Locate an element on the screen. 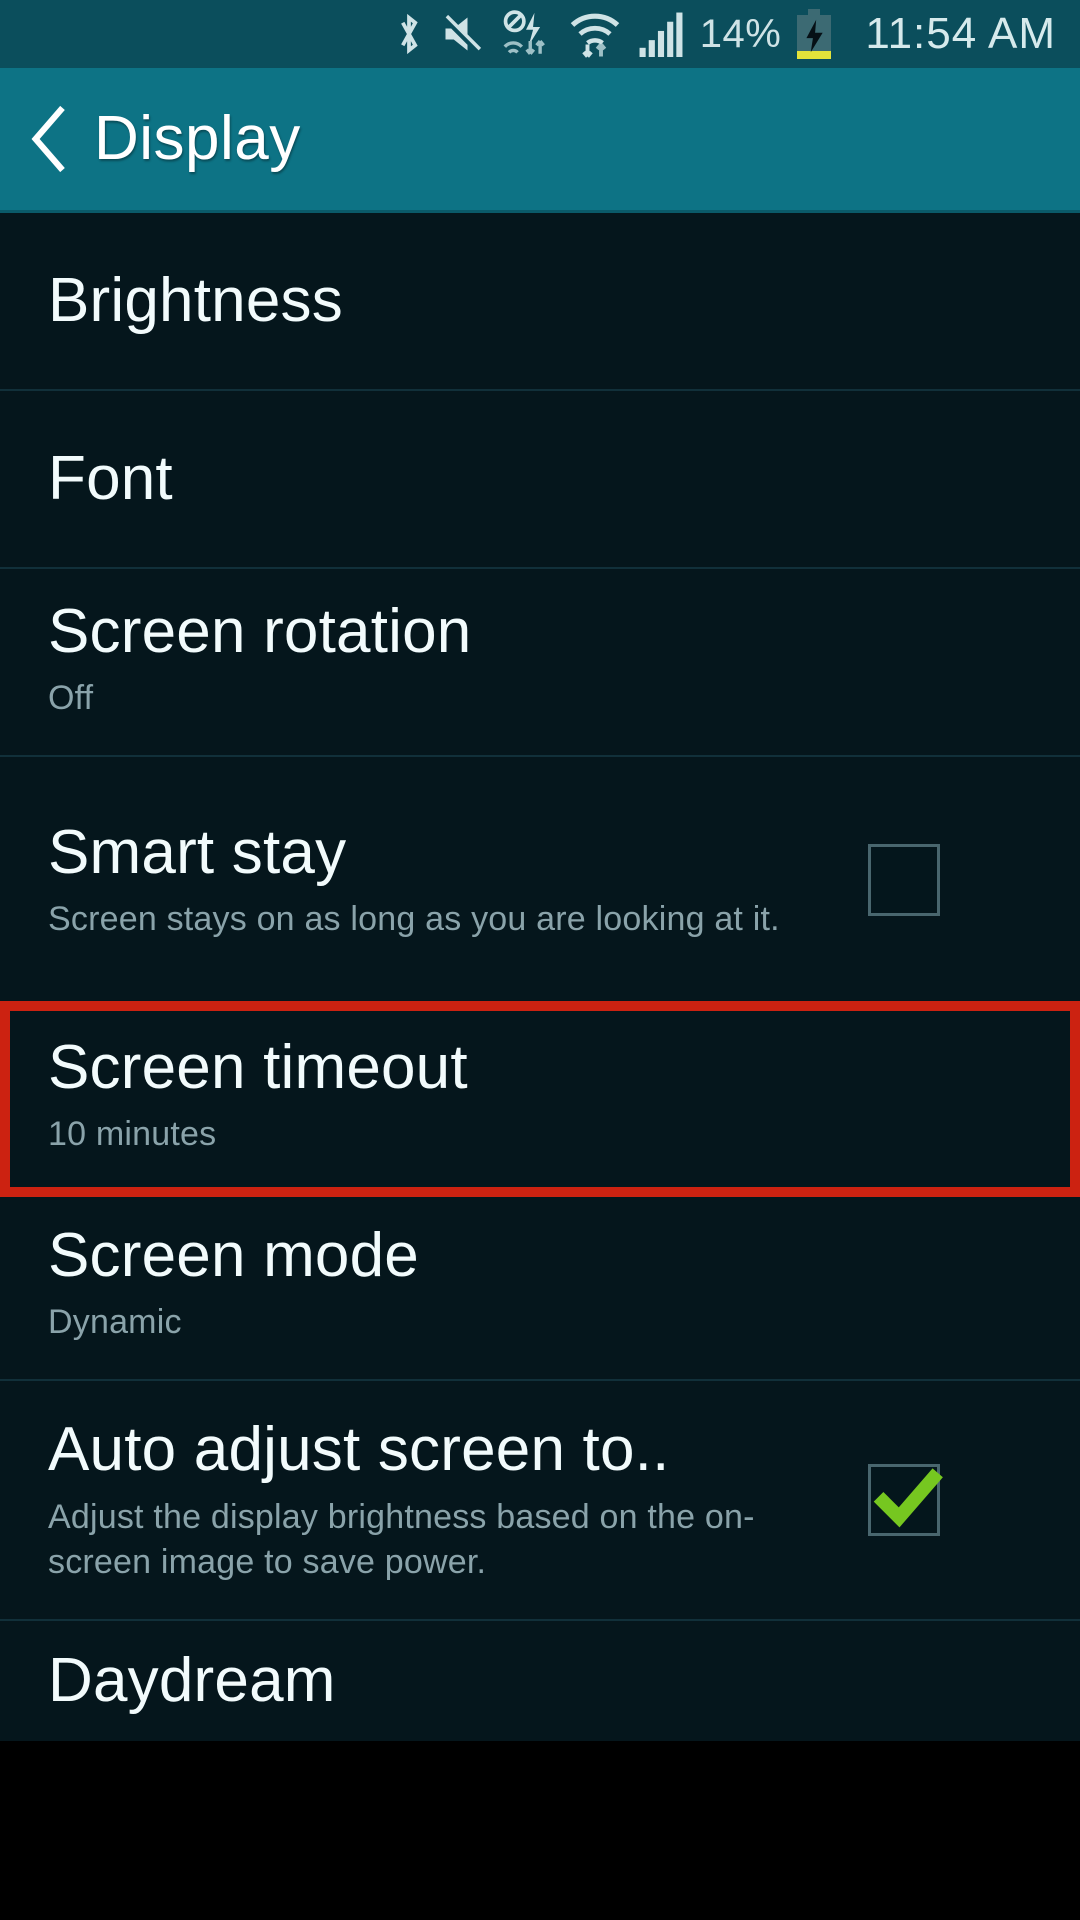 The image size is (1080, 1920). list-item-title: Daydream is located at coordinates (192, 1681).